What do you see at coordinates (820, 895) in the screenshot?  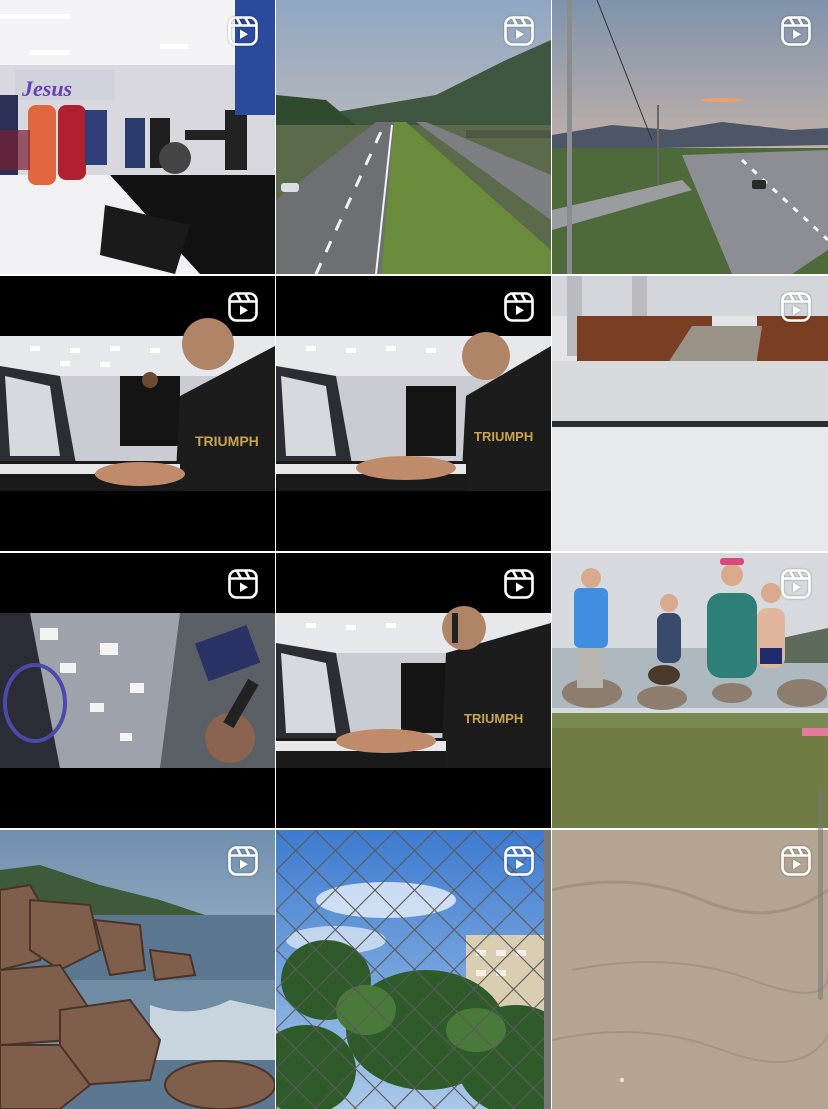 I see `vertical-scrollbar` at bounding box center [820, 895].